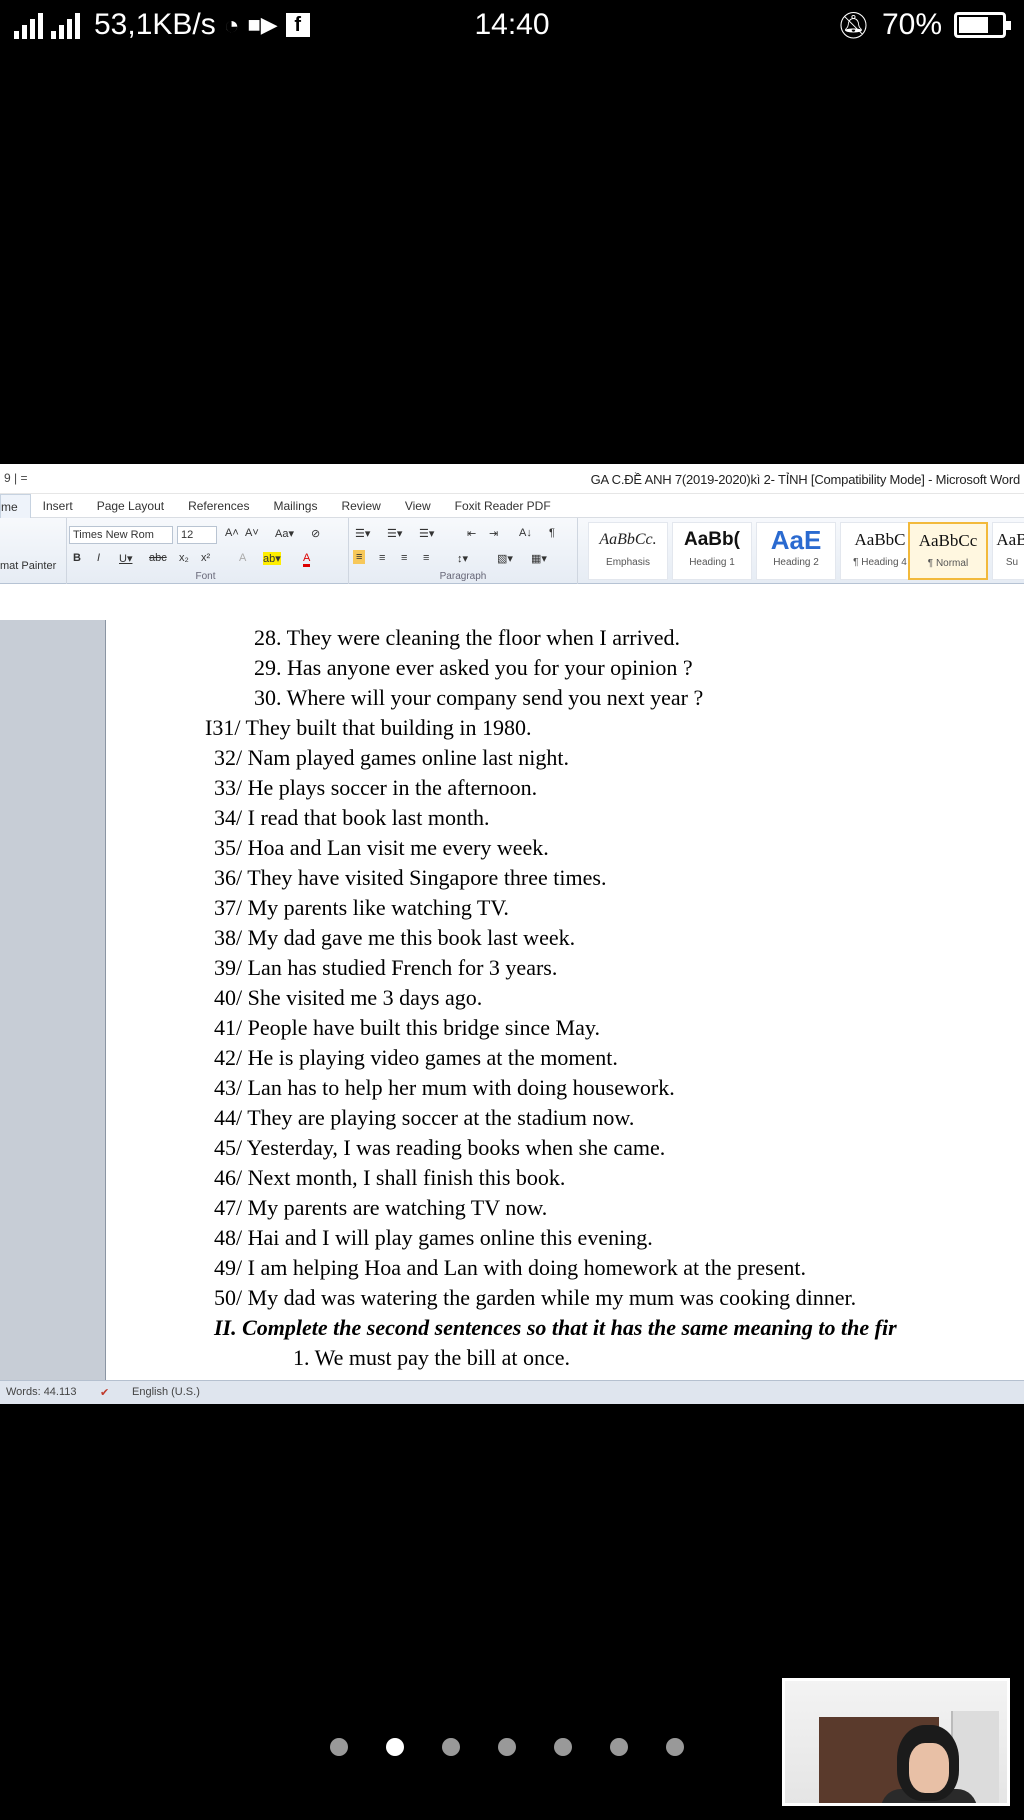 Image resolution: width=1024 pixels, height=1820 pixels. What do you see at coordinates (503, 506) in the screenshot?
I see `tab-foxit: Foxit Reader PDF` at bounding box center [503, 506].